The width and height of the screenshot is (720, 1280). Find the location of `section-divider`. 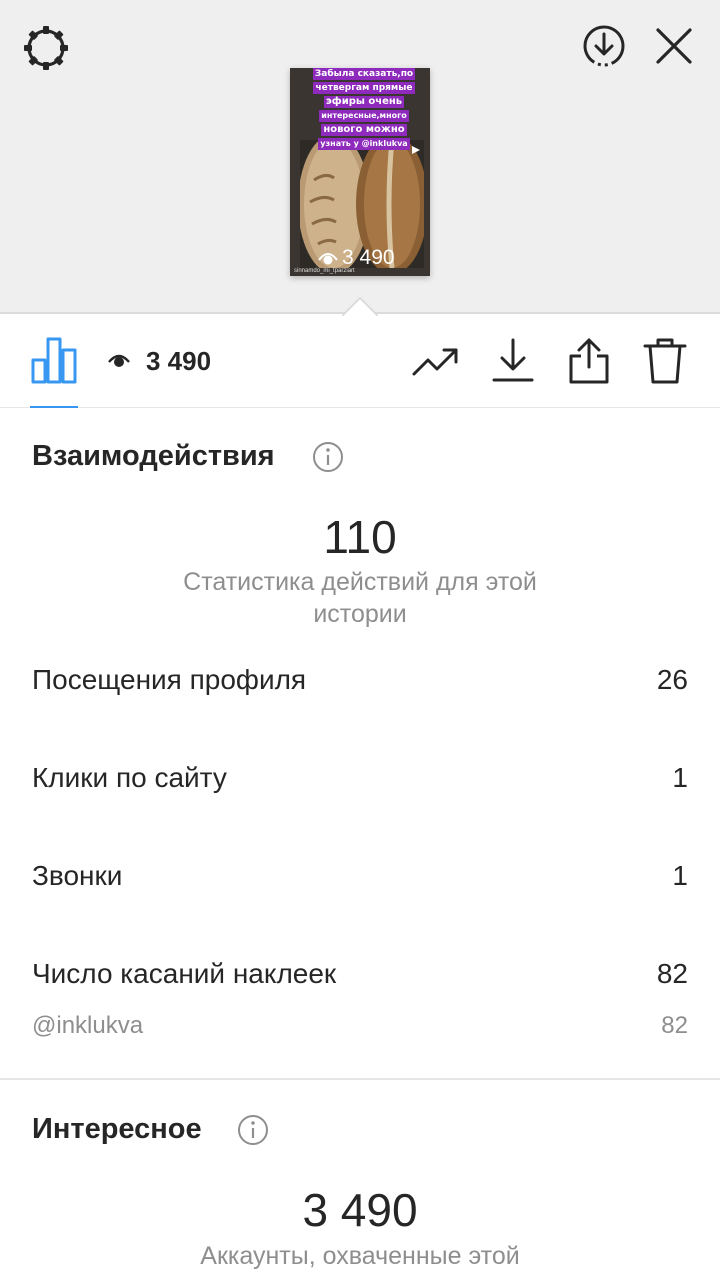

section-divider is located at coordinates (360, 1079).